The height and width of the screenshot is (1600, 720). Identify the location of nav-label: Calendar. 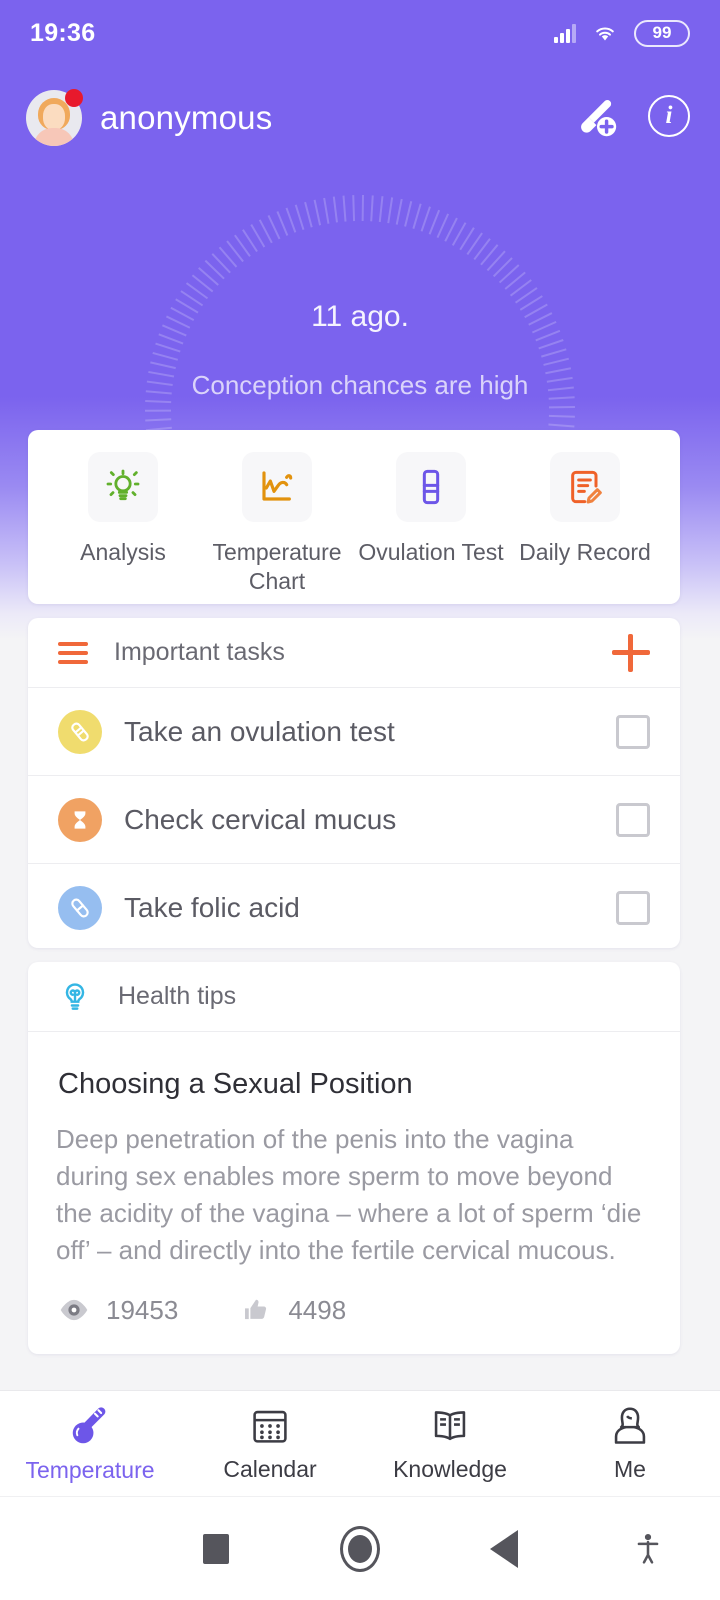
(270, 1469).